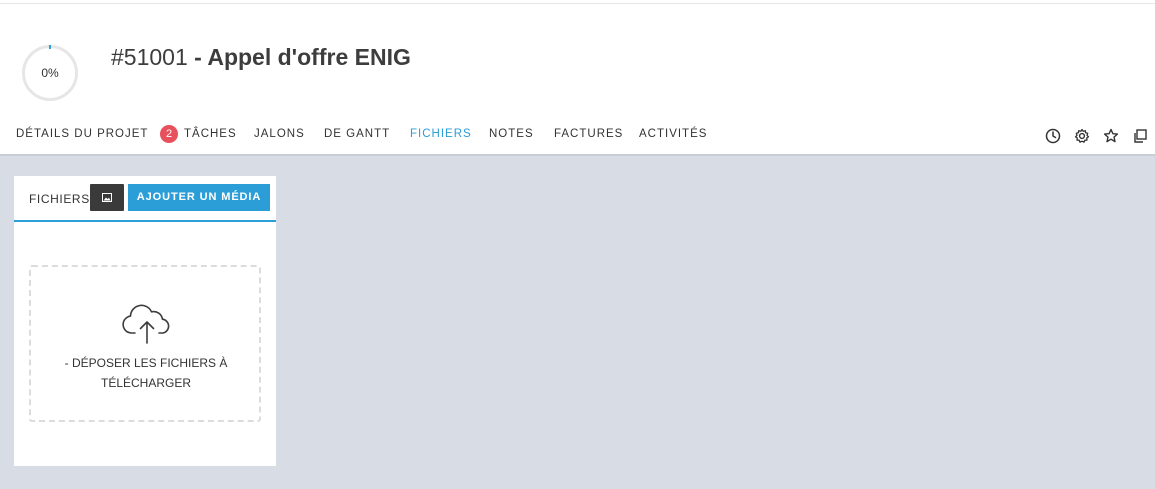 This screenshot has width=1155, height=489. Describe the element at coordinates (146, 324) in the screenshot. I see `cloud-upload-icon` at that location.